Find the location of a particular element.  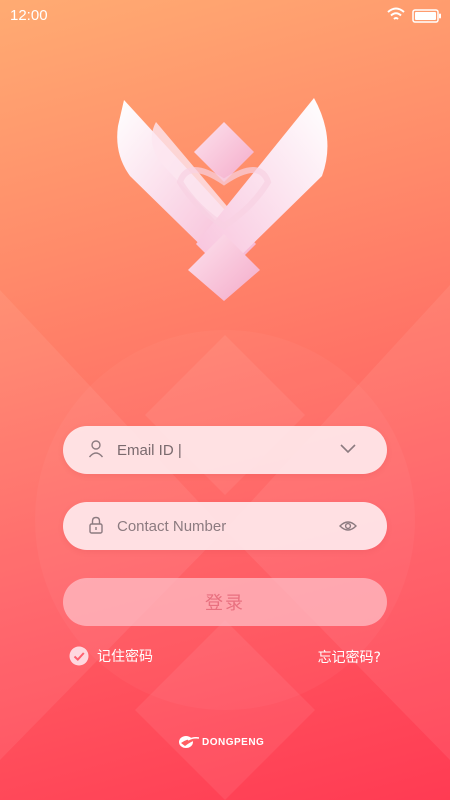

contact-field is located at coordinates (225, 526).